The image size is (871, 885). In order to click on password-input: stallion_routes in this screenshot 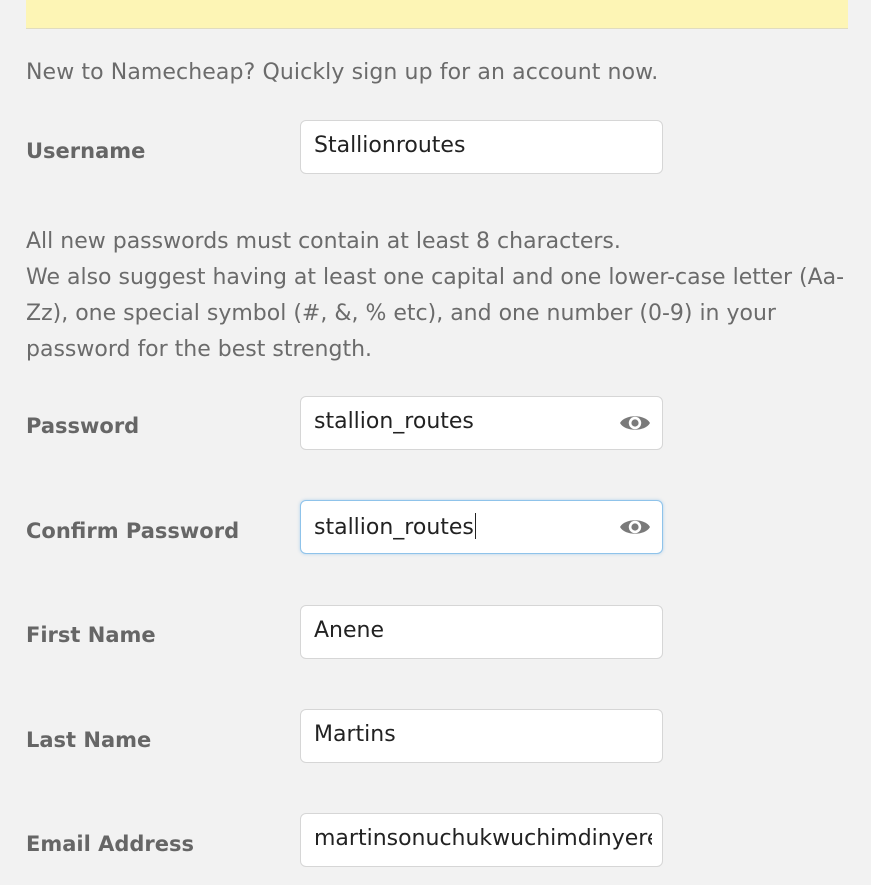, I will do `click(481, 423)`.